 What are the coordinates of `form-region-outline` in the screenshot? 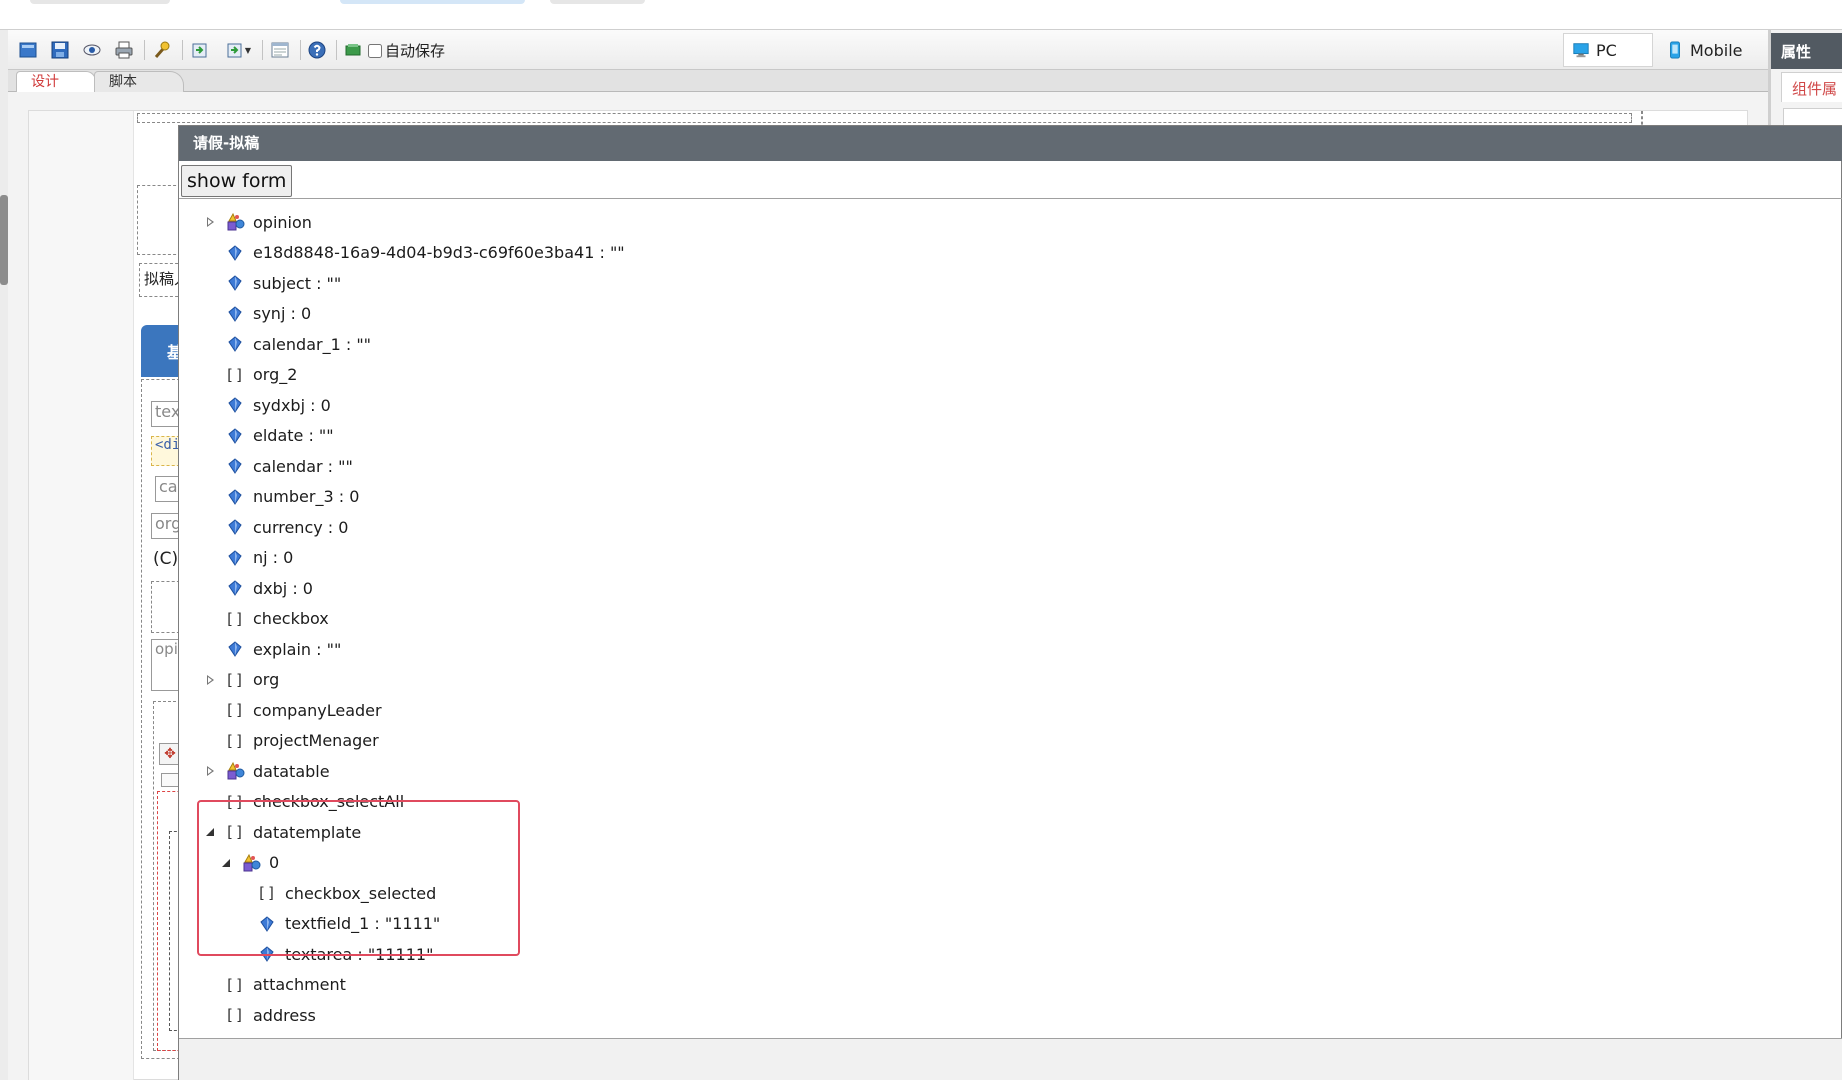 It's located at (884, 118).